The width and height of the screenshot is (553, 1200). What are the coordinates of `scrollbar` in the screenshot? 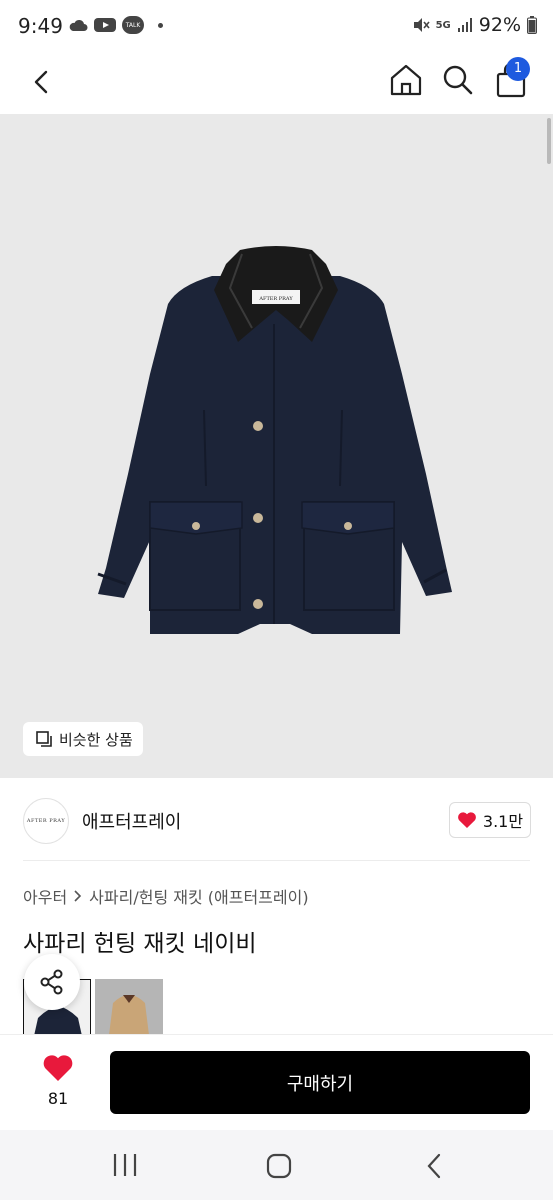 It's located at (549, 141).